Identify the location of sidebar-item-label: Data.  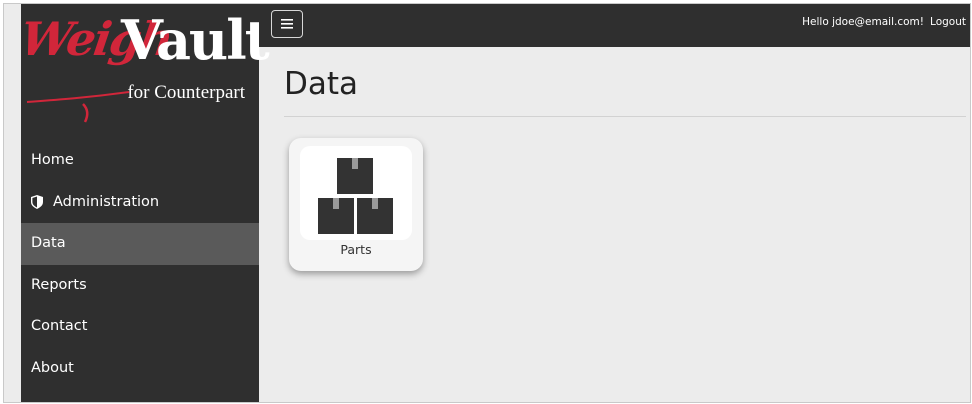
(48, 243).